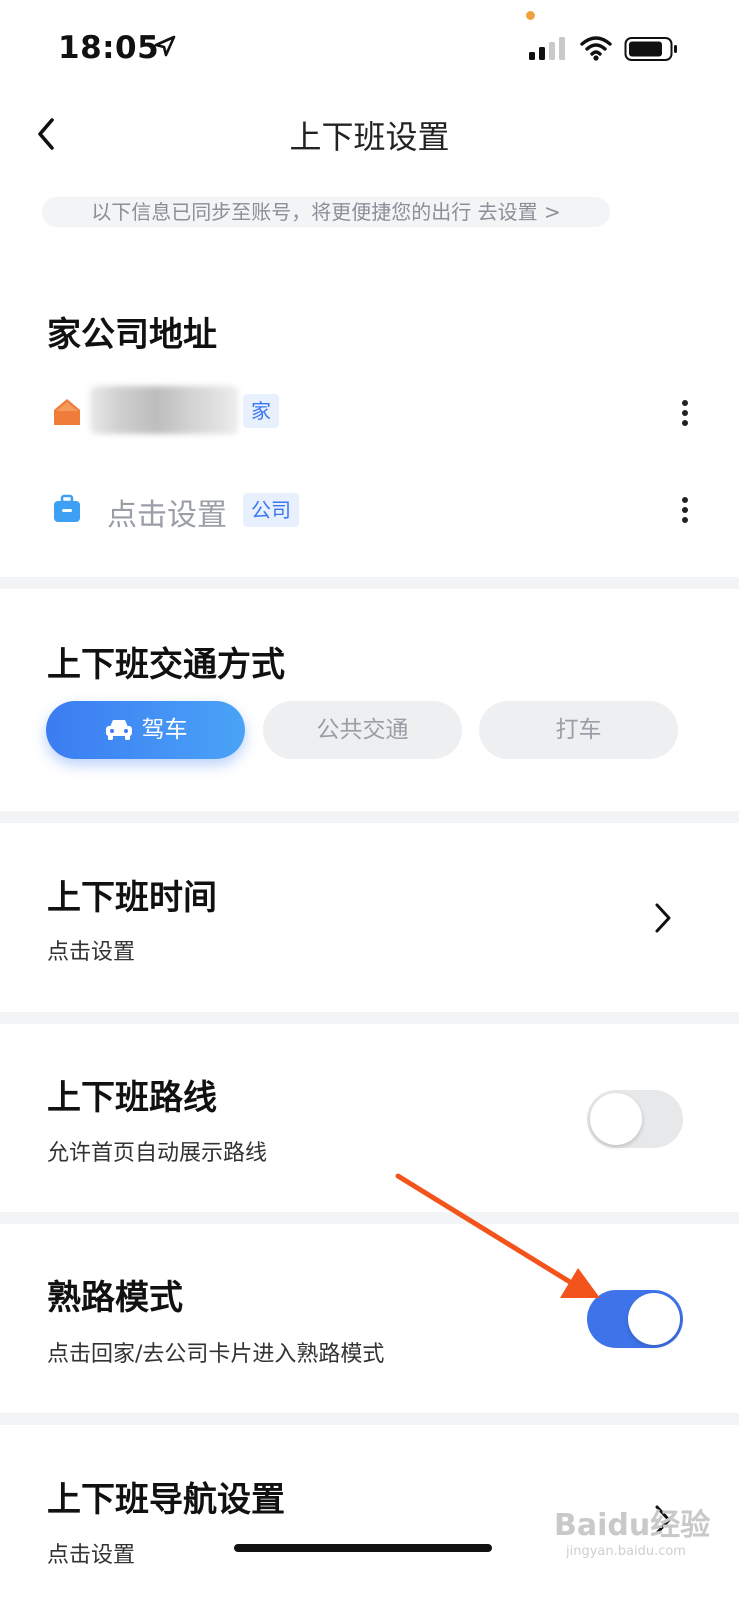  I want to click on watermark-sub: jingyan.baidu.com, so click(626, 1551).